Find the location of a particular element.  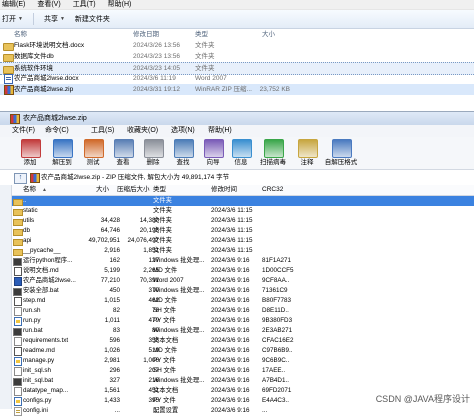

archive-cell-type: 文件夹 is located at coordinates (162, 200).